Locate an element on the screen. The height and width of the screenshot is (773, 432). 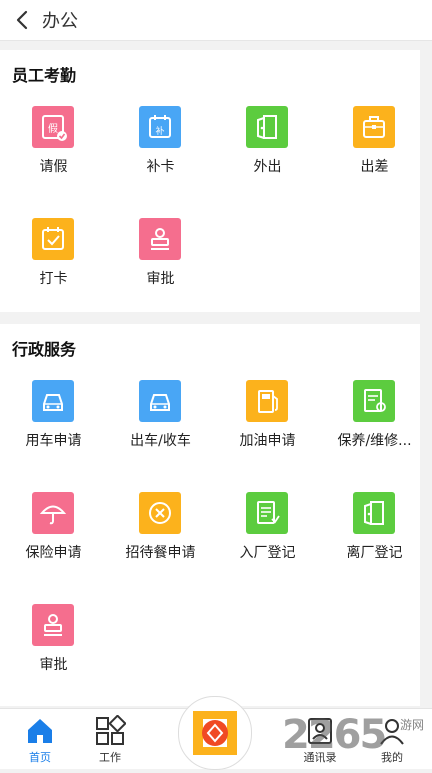
section-title-attendance: 员工考勤 is located at coordinates (44, 75).